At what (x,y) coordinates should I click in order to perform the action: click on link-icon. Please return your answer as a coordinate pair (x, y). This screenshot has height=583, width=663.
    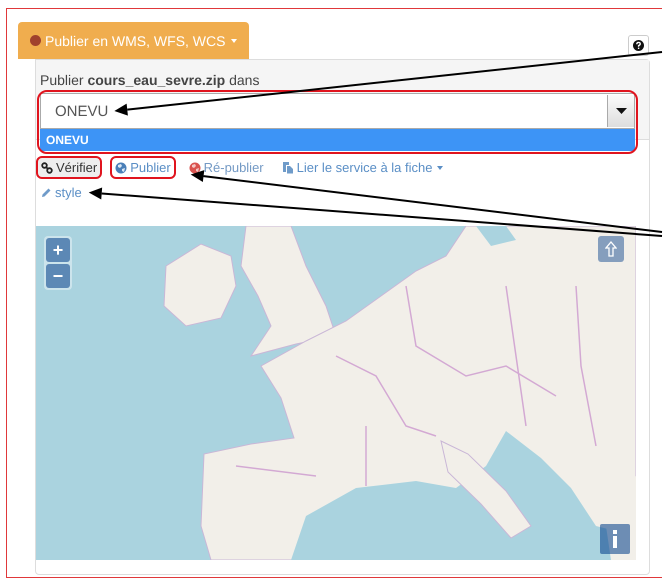
    Looking at the image, I should click on (47, 168).